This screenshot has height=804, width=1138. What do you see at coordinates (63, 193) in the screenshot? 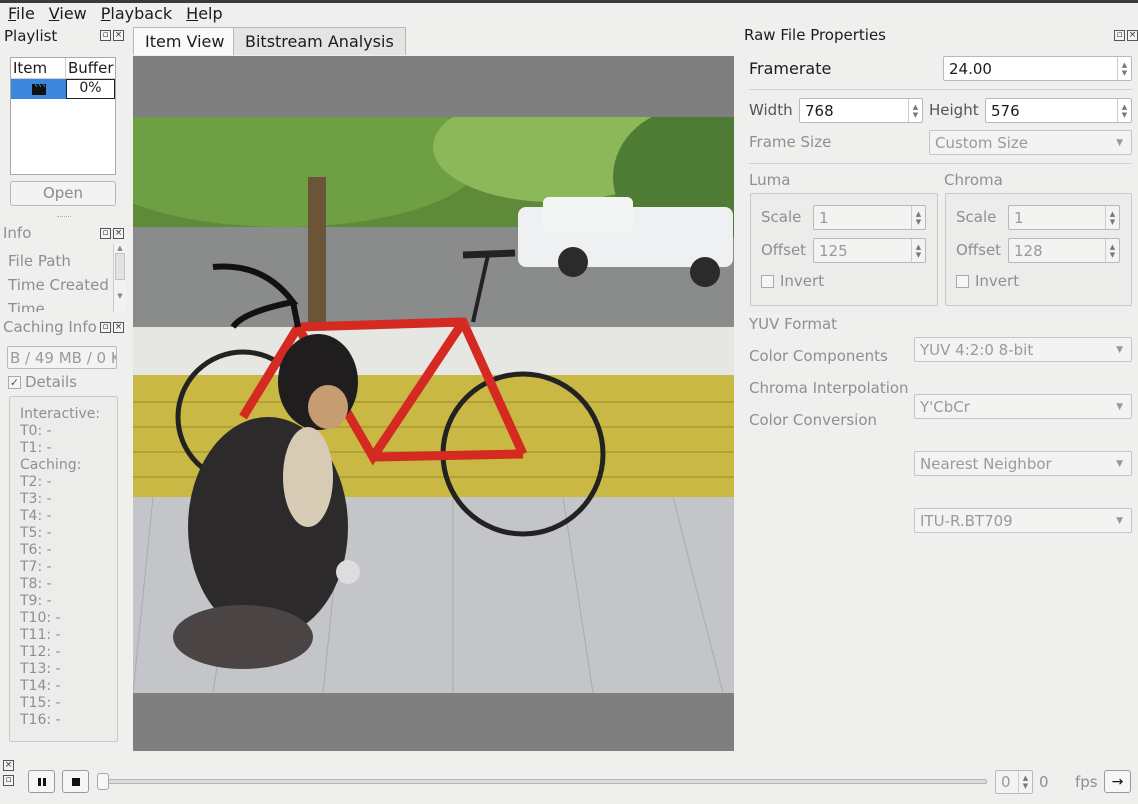
I see `open-button: Open` at bounding box center [63, 193].